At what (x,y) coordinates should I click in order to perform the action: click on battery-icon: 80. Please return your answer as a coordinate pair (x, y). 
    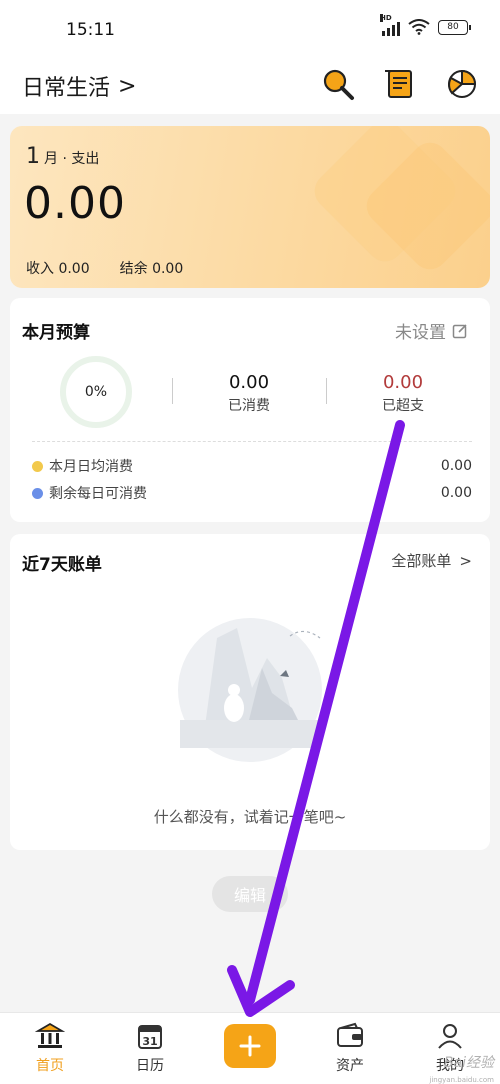
    Looking at the image, I should click on (454, 27).